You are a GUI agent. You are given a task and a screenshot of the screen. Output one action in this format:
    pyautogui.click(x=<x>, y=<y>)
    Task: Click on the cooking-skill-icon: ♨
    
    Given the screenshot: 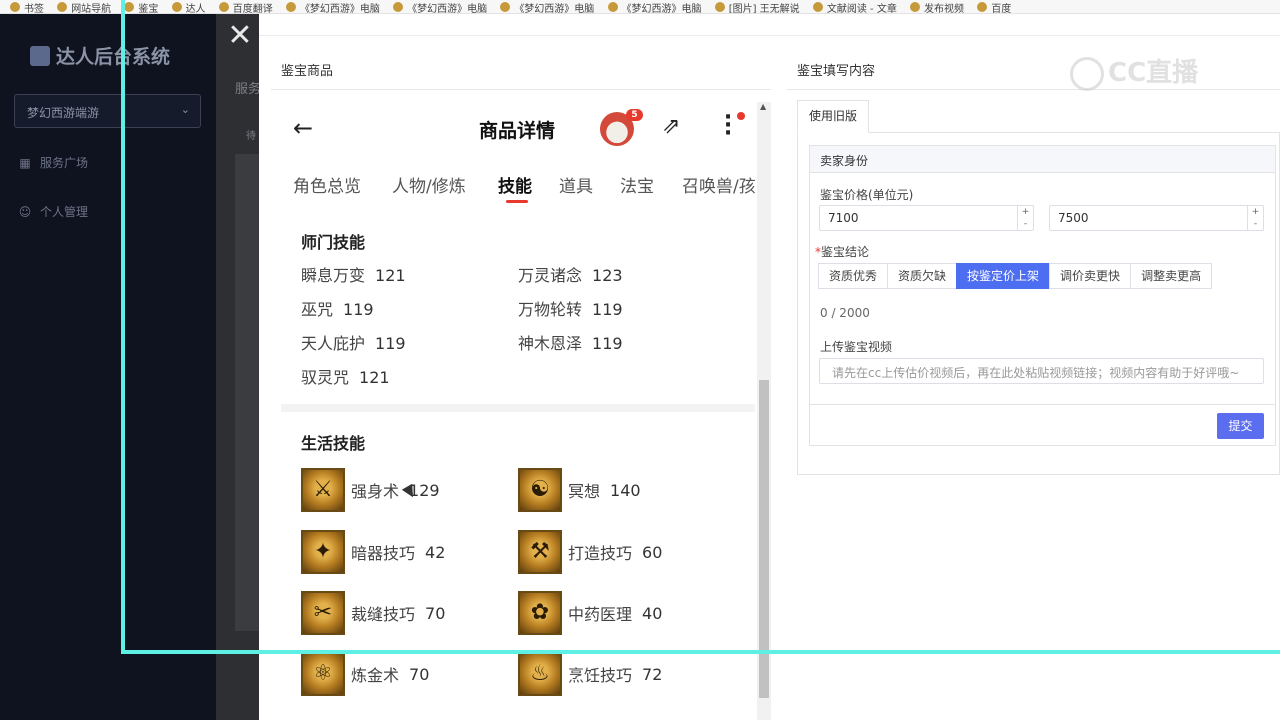 What is the action you would take?
    pyautogui.click(x=540, y=674)
    